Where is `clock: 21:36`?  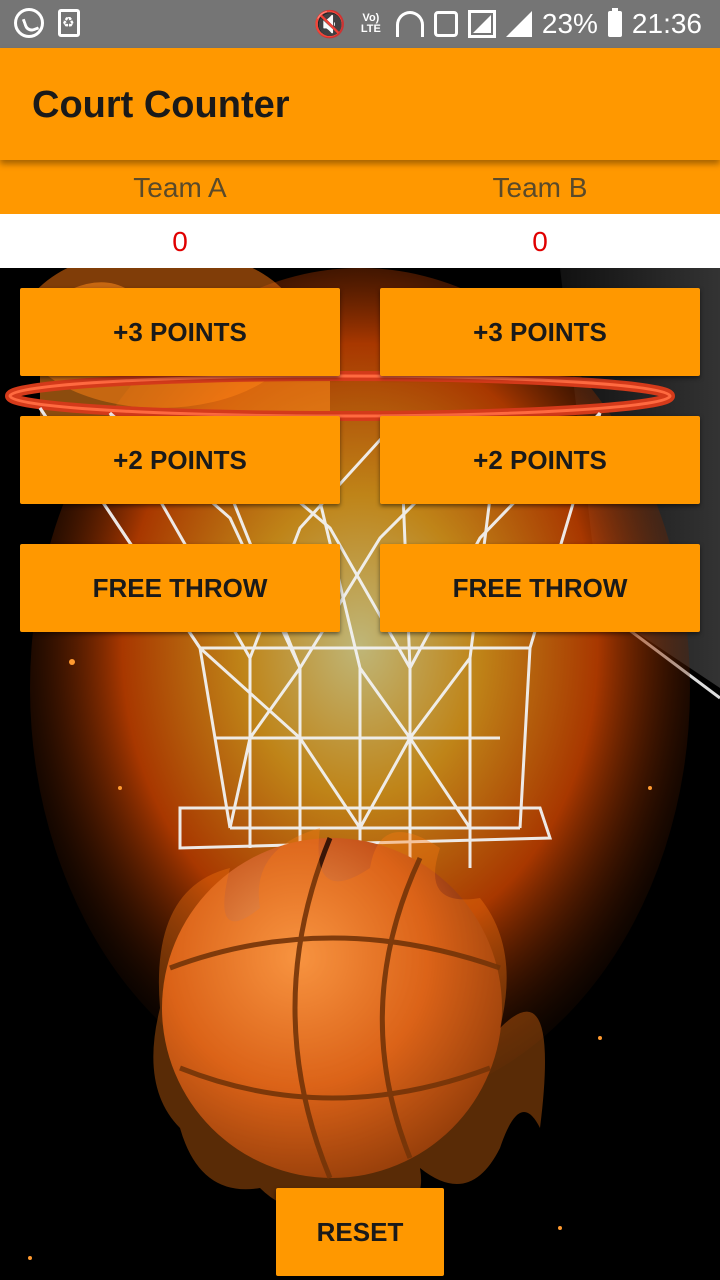 clock: 21:36 is located at coordinates (666, 23).